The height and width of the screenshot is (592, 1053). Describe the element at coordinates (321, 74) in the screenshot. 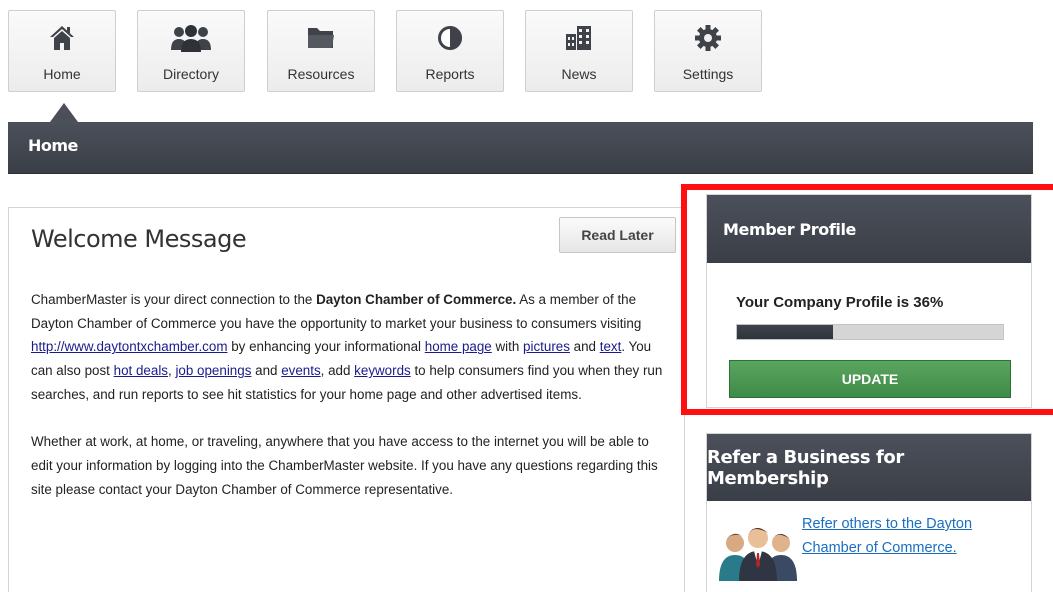

I see `nav-label-resources: Resources` at that location.